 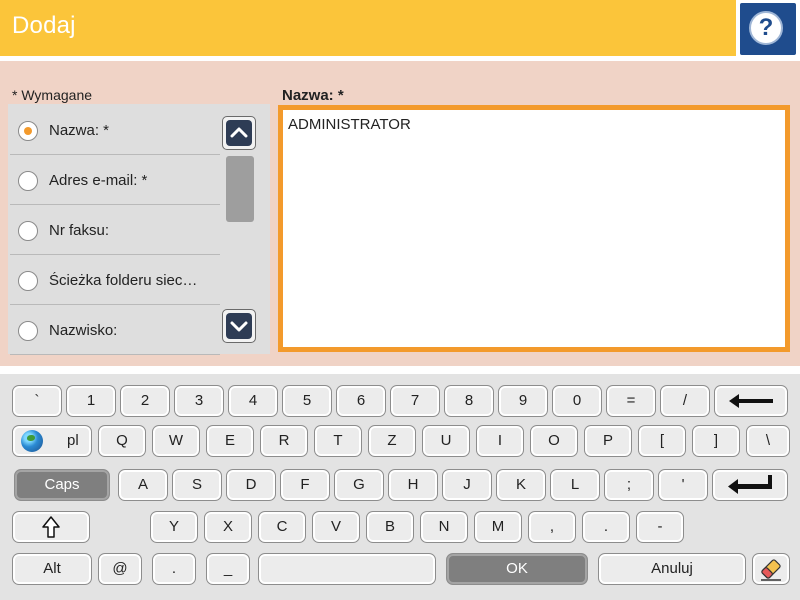 I want to click on radio-selected, so click(x=28, y=131).